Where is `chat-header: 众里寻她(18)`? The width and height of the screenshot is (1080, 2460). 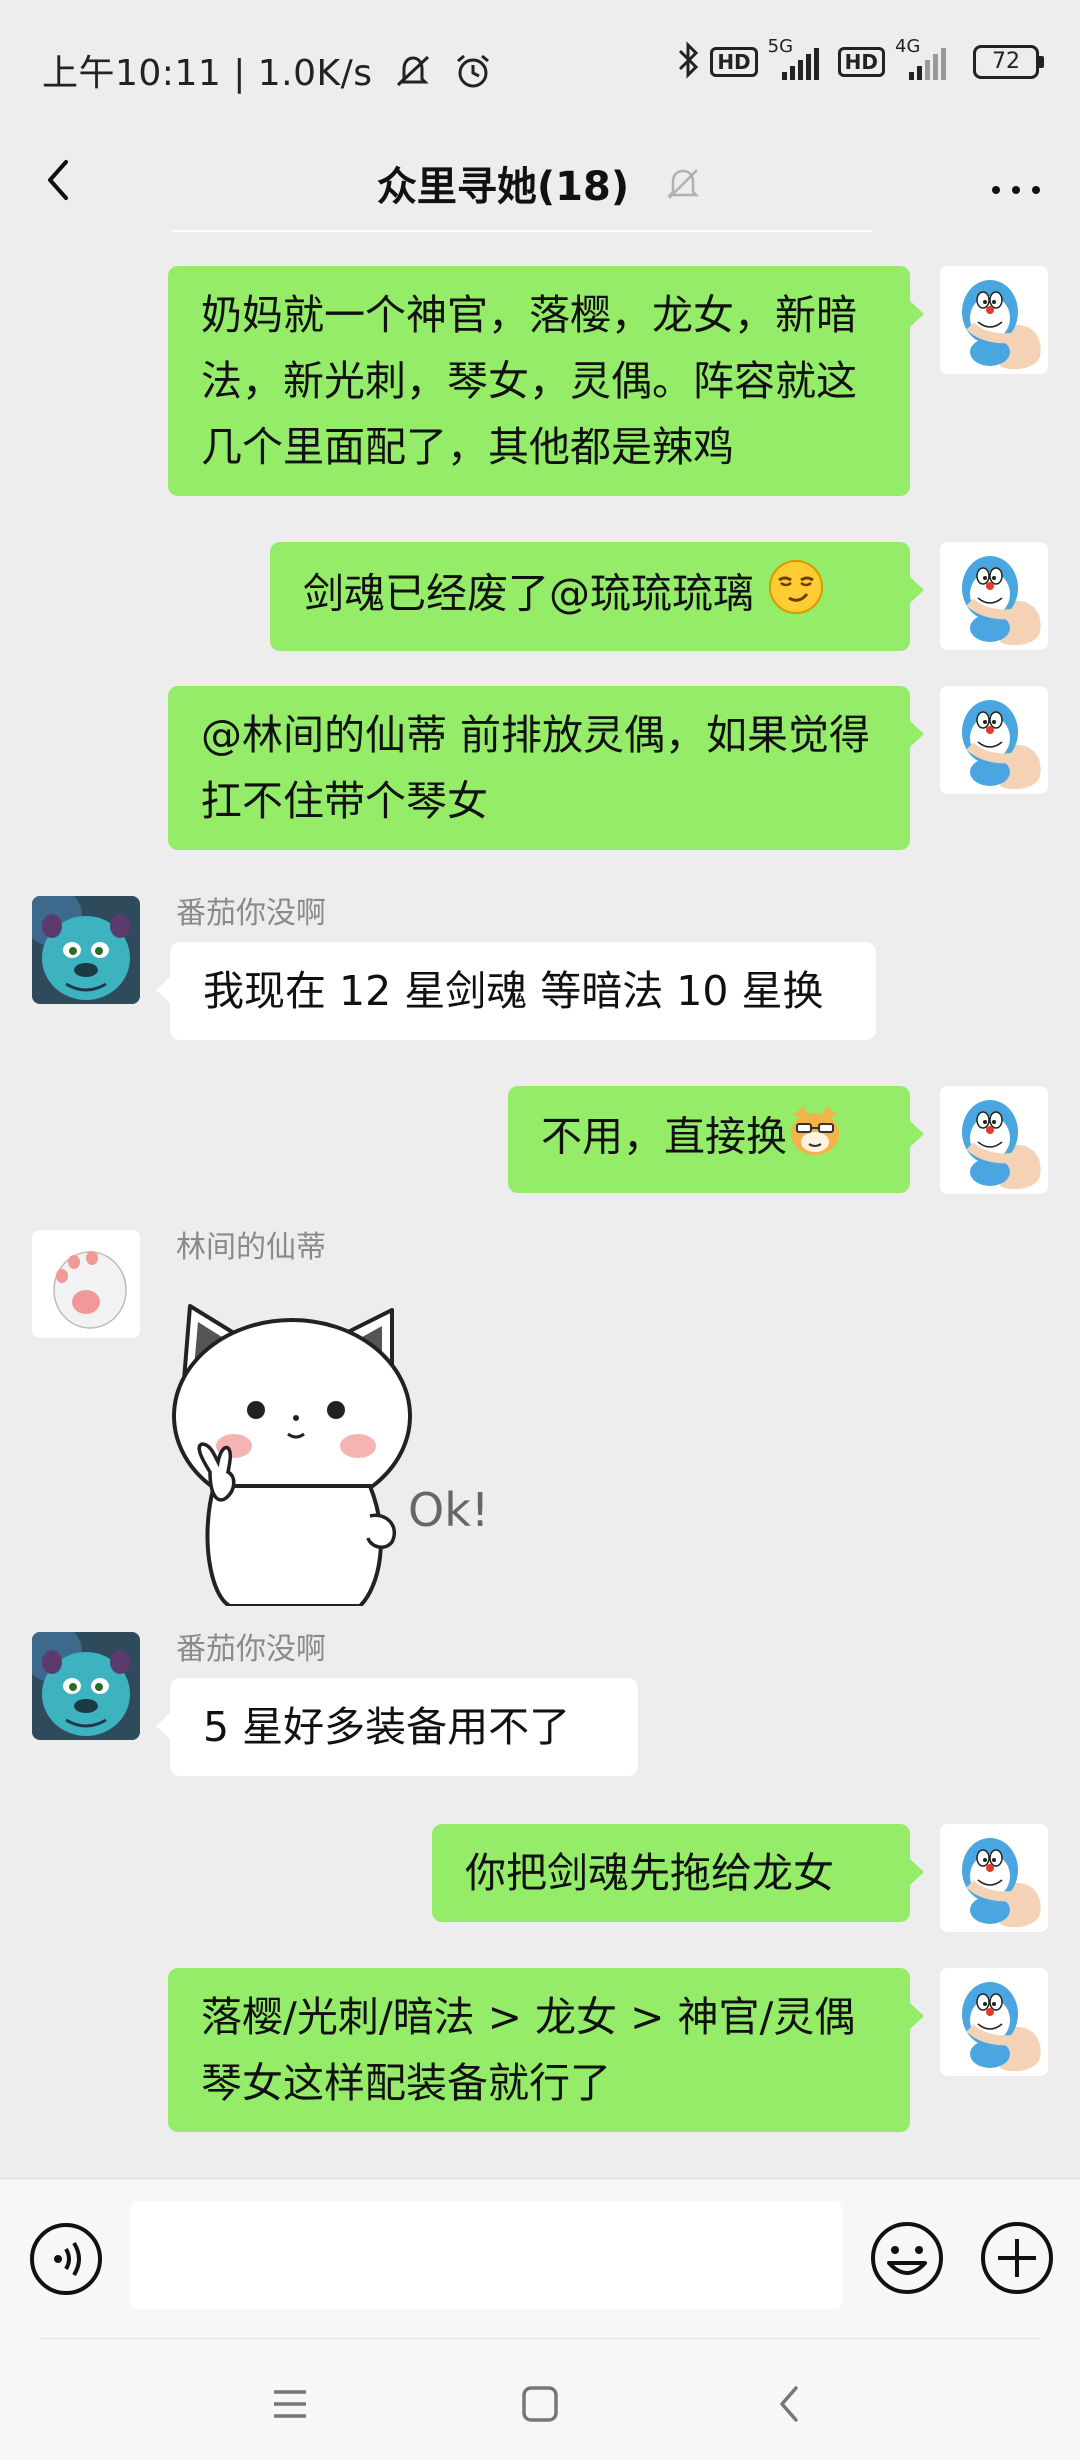 chat-header: 众里寻她(18) is located at coordinates (540, 180).